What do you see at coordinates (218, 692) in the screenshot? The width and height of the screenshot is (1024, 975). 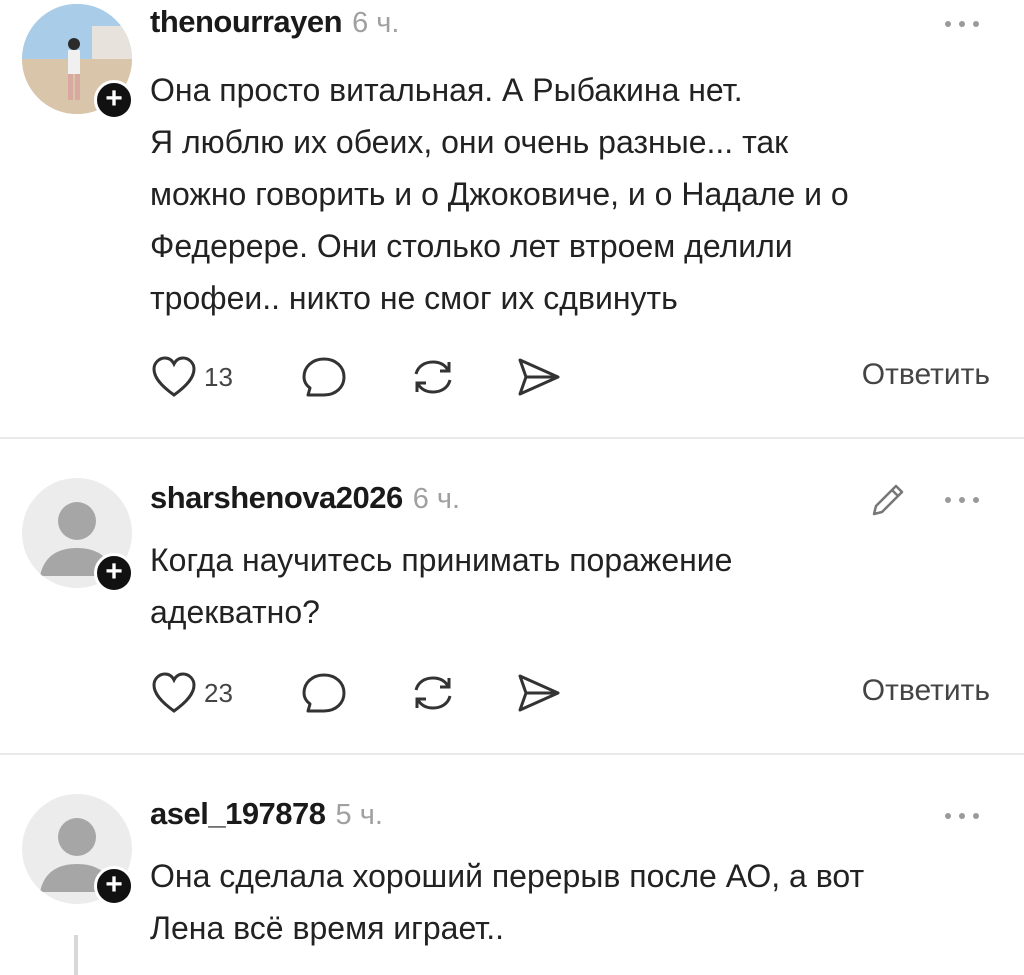 I see `like-count: 23` at bounding box center [218, 692].